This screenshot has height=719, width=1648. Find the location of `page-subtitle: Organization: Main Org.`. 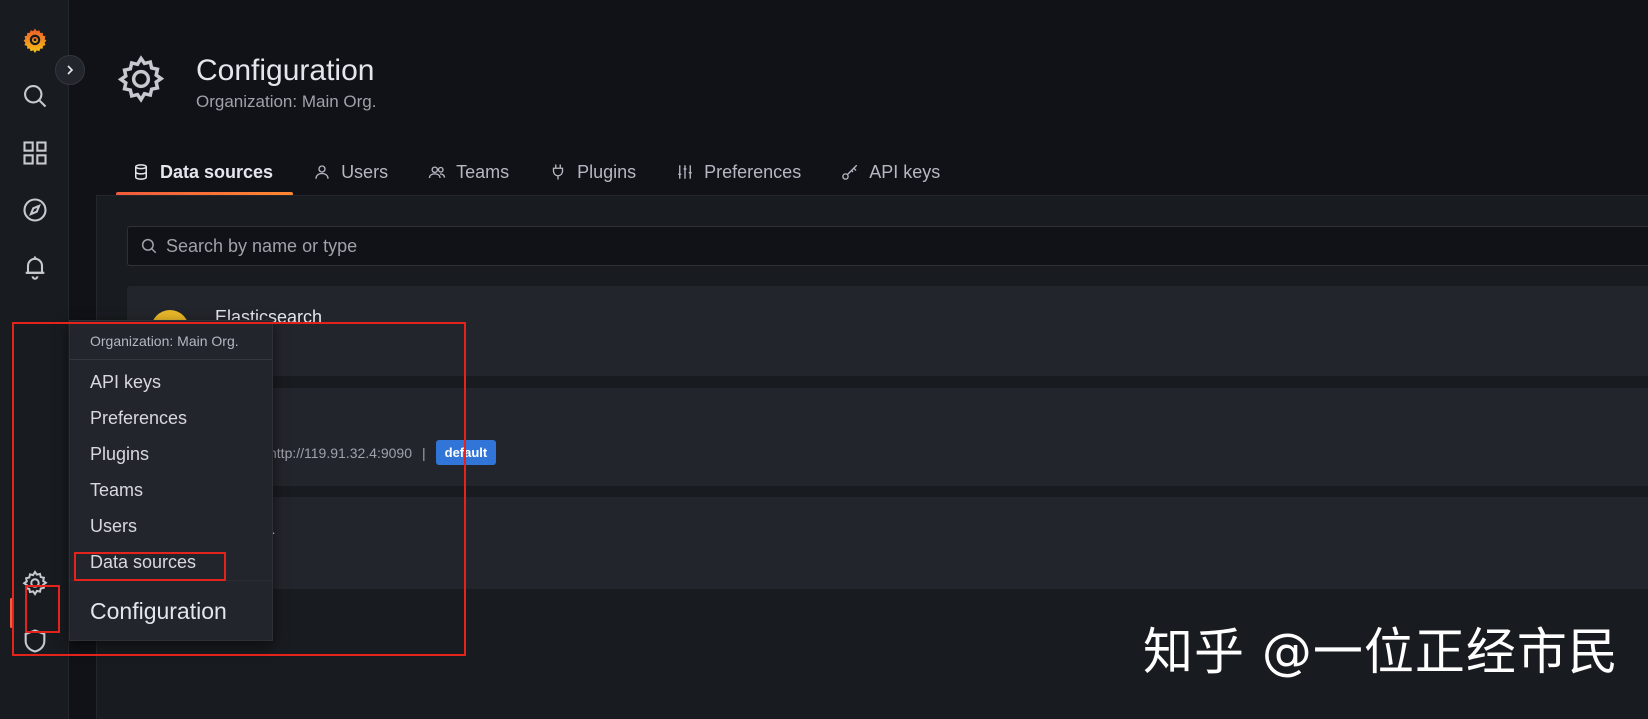

page-subtitle: Organization: Main Org. is located at coordinates (286, 101).